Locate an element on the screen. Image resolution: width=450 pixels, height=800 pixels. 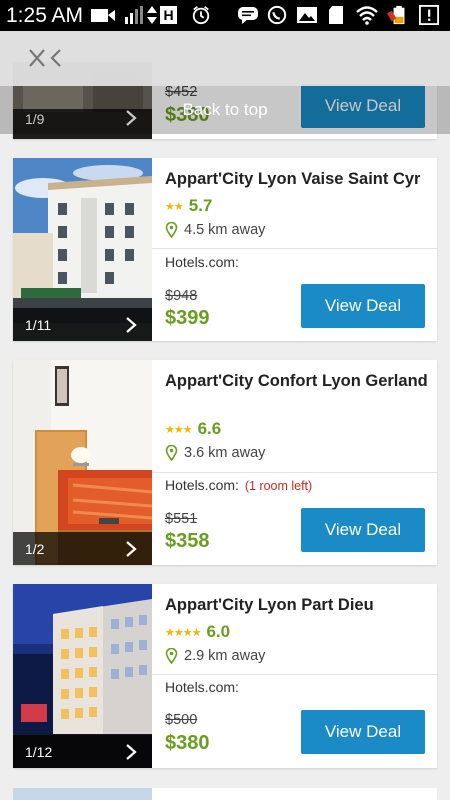
hotel-photo: 1/11 is located at coordinates (82, 249).